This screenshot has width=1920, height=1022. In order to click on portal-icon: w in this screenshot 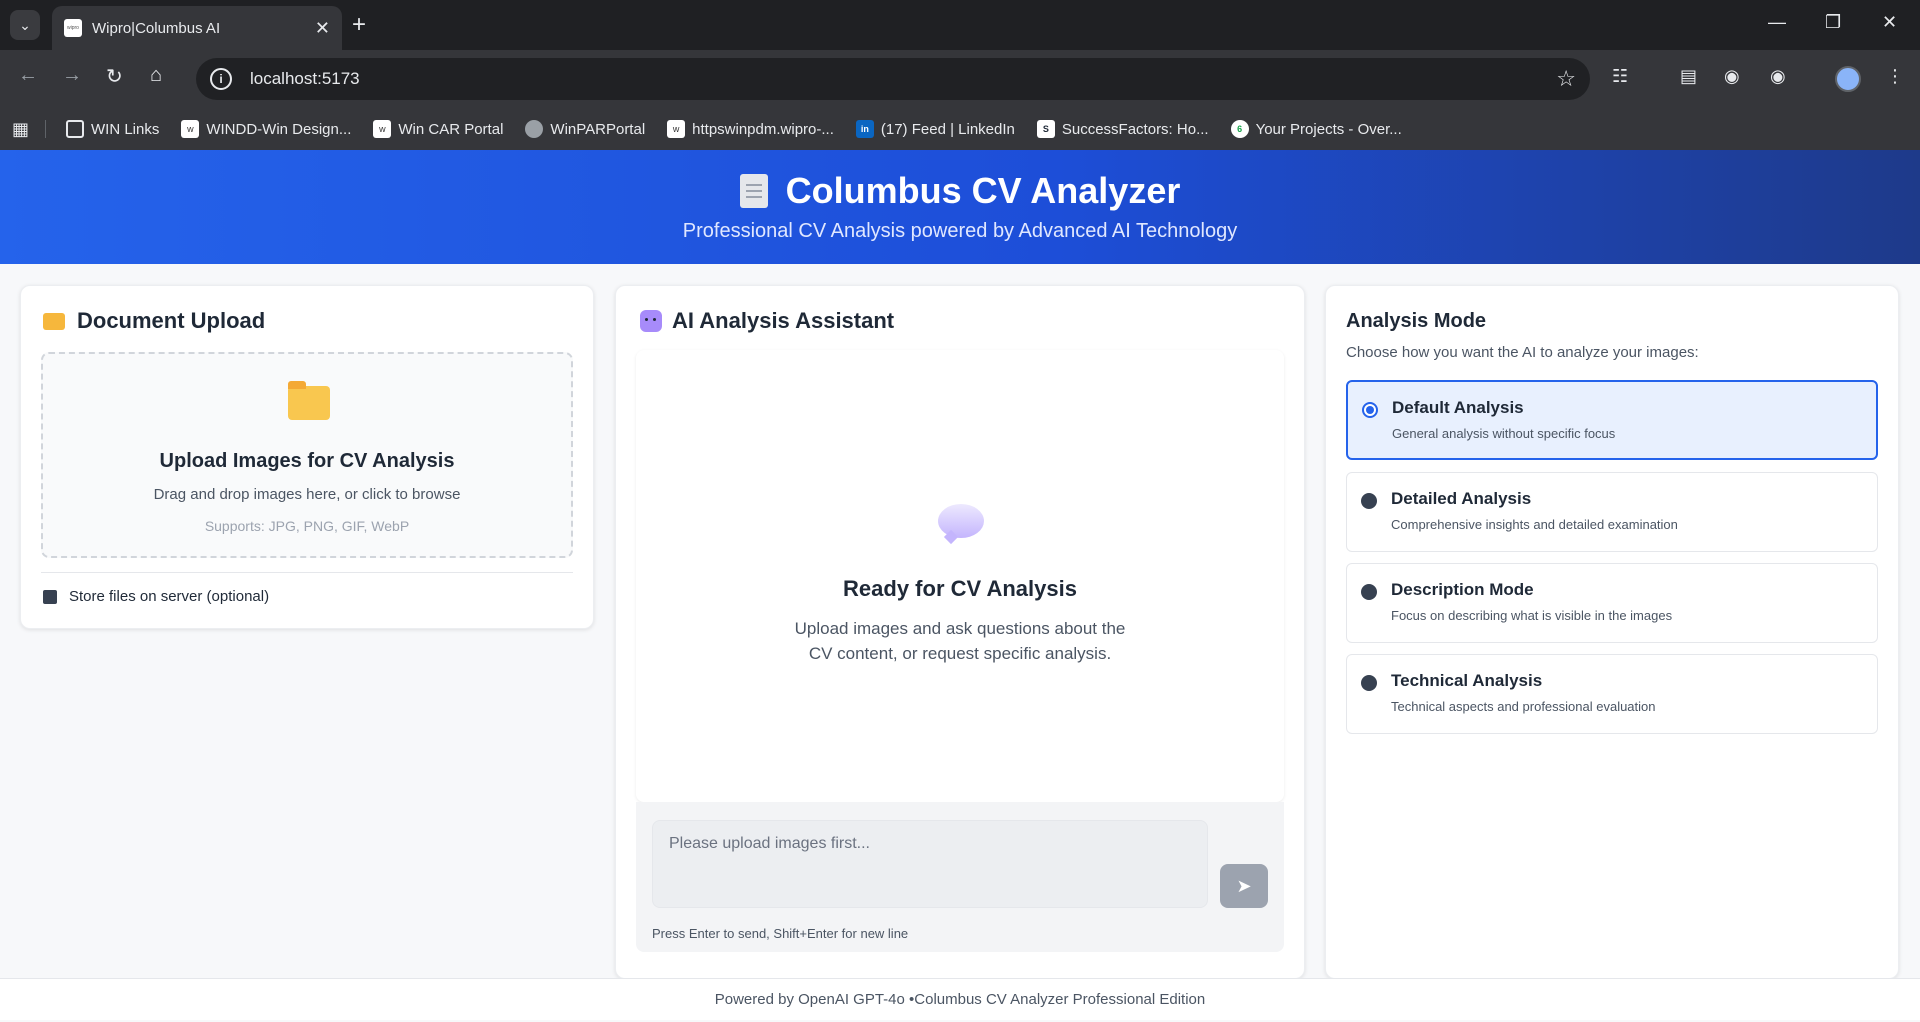, I will do `click(382, 129)`.